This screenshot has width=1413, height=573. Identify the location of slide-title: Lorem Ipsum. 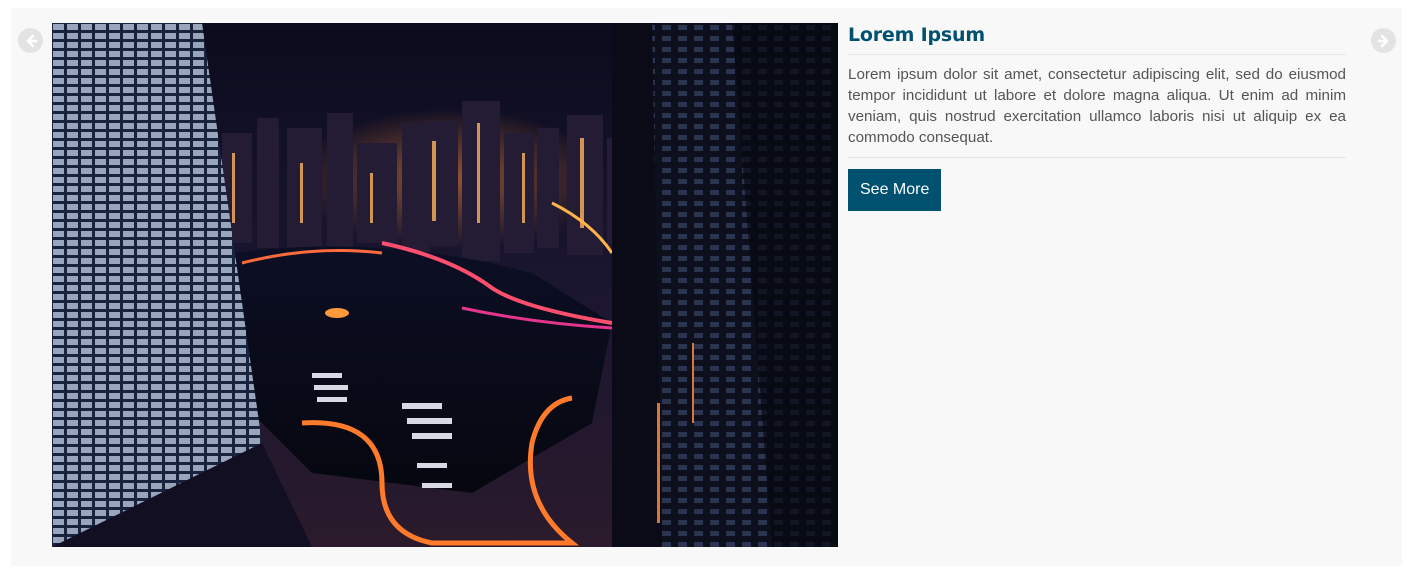
(916, 35).